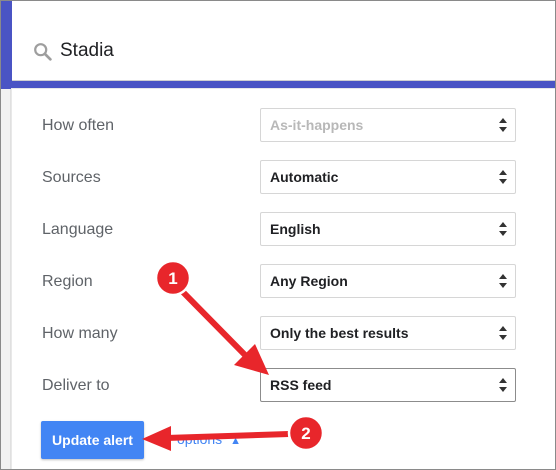 This screenshot has width=556, height=470. I want to click on region-value: Any Region, so click(309, 281).